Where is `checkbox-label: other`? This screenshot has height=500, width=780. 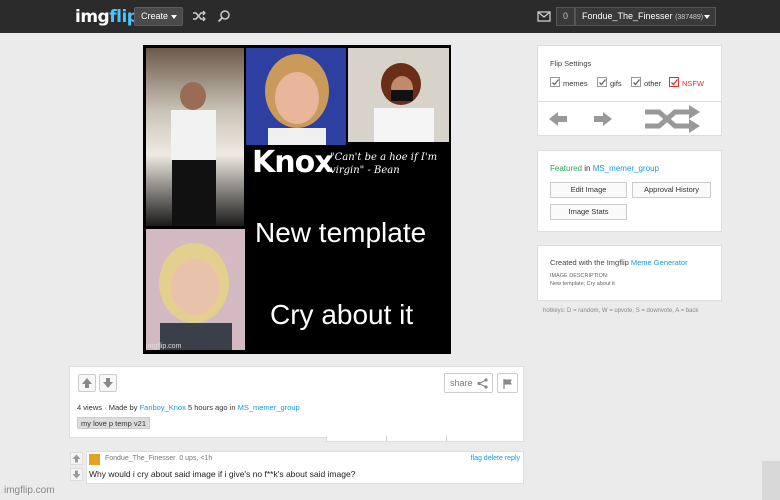
checkbox-label: other is located at coordinates (653, 83).